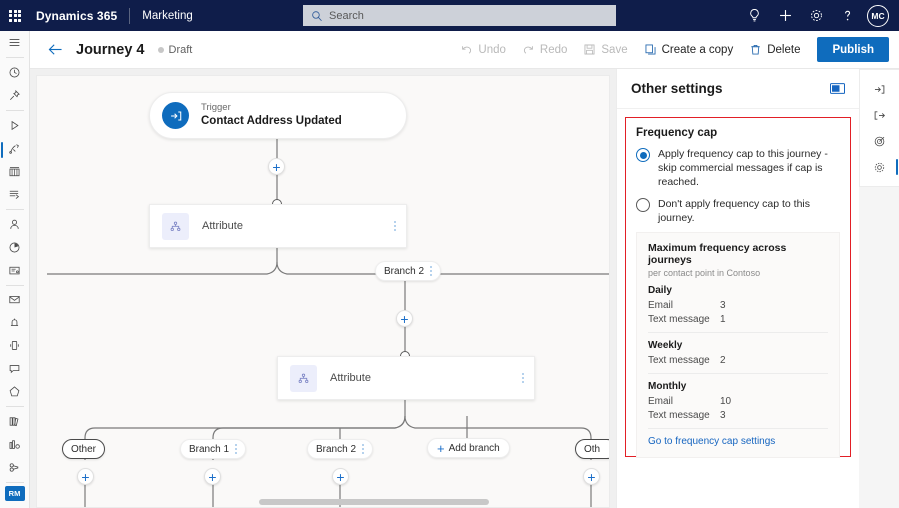  Describe the element at coordinates (15, 467) in the screenshot. I see `sidebar-item-settings-nodes` at that location.